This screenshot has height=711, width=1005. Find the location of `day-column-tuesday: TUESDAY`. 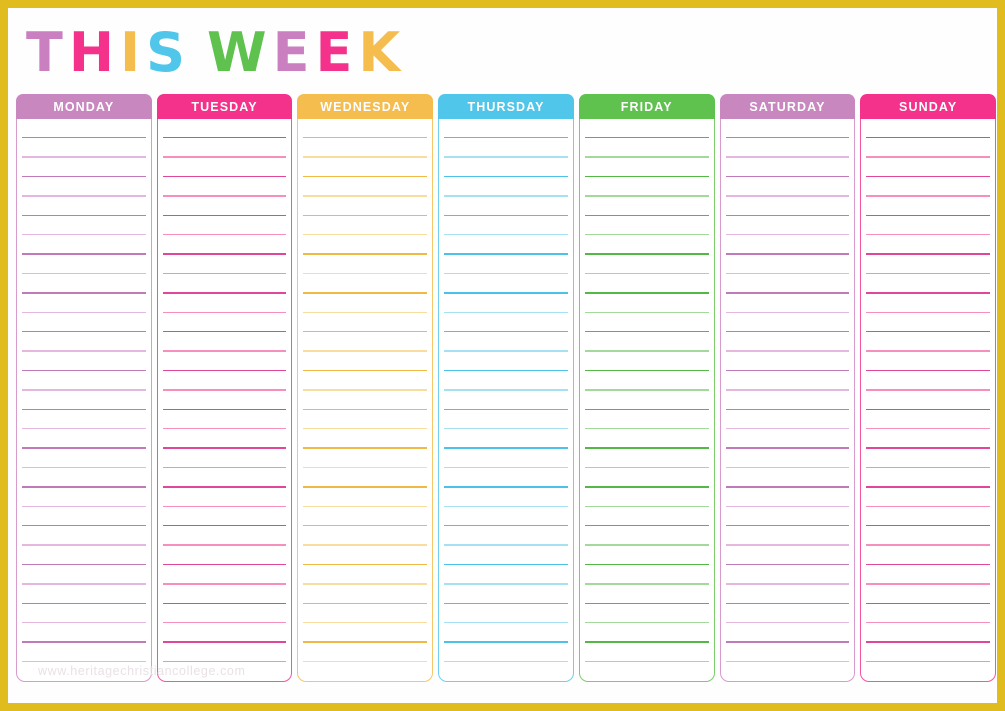

day-column-tuesday: TUESDAY is located at coordinates (224, 388).